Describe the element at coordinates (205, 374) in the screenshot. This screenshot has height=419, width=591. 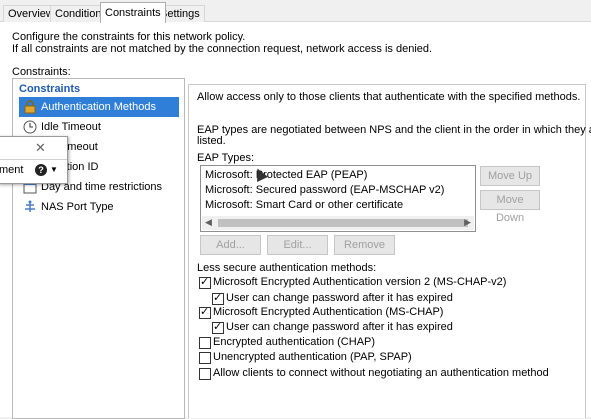
I see `no-negotiation-checkbox` at that location.